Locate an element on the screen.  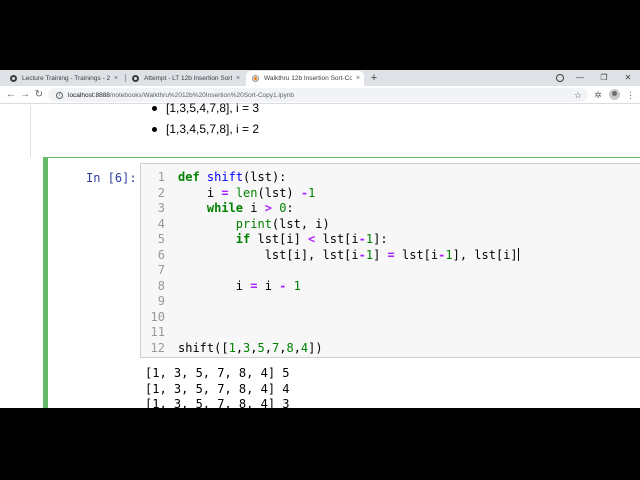
text-cursor is located at coordinates (518, 254).